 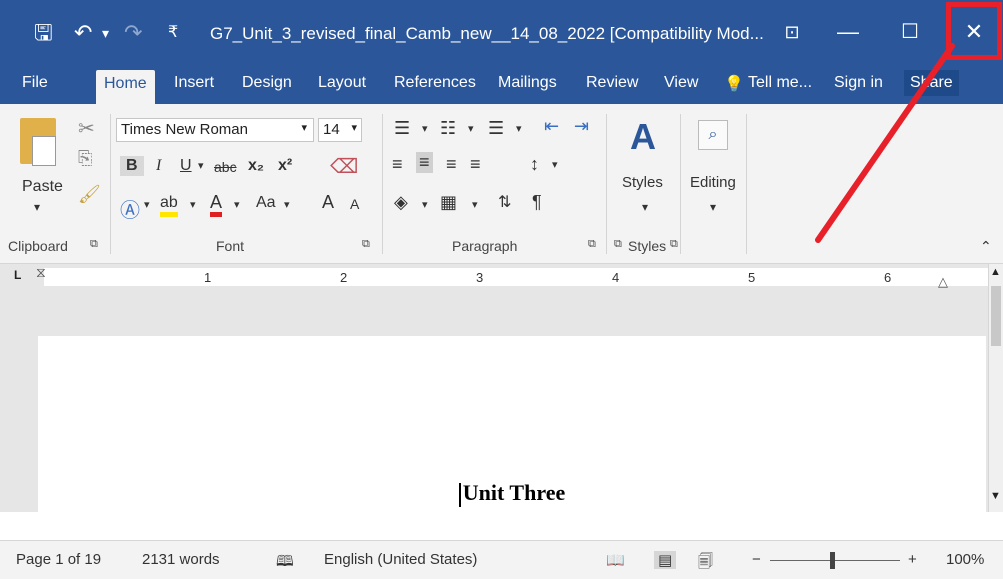 I want to click on bold-button: B, so click(x=132, y=166).